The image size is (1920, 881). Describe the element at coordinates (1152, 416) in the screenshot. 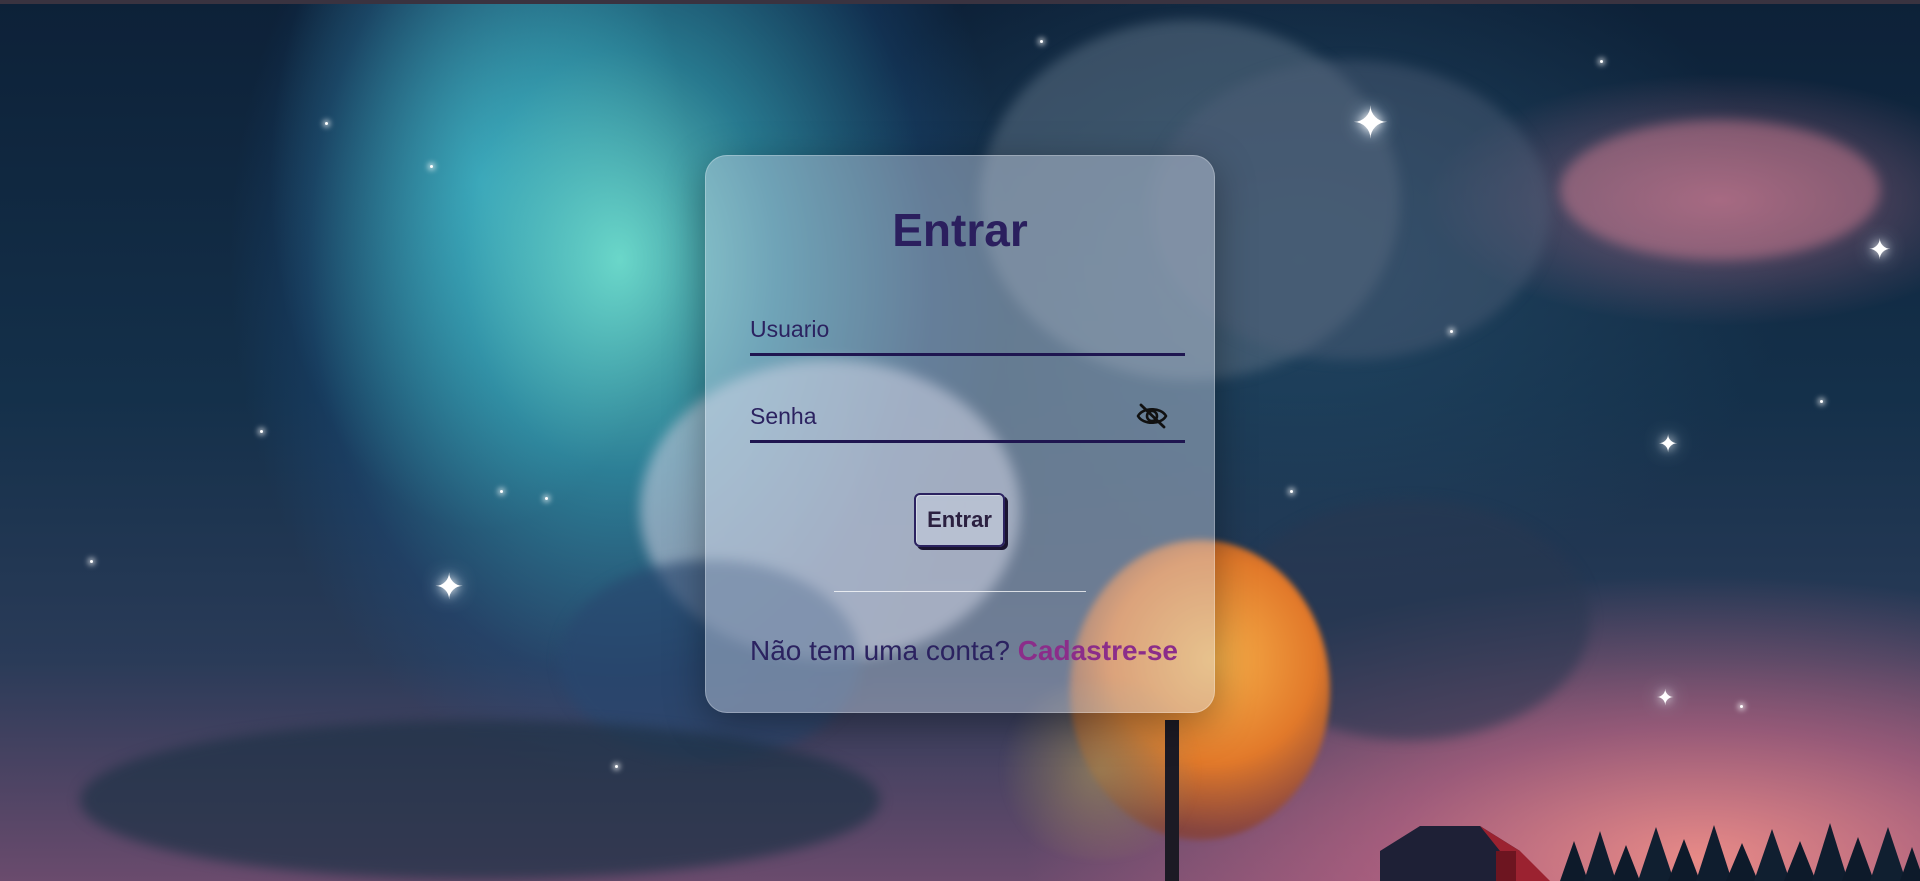

I see `eye-slash-icon` at that location.